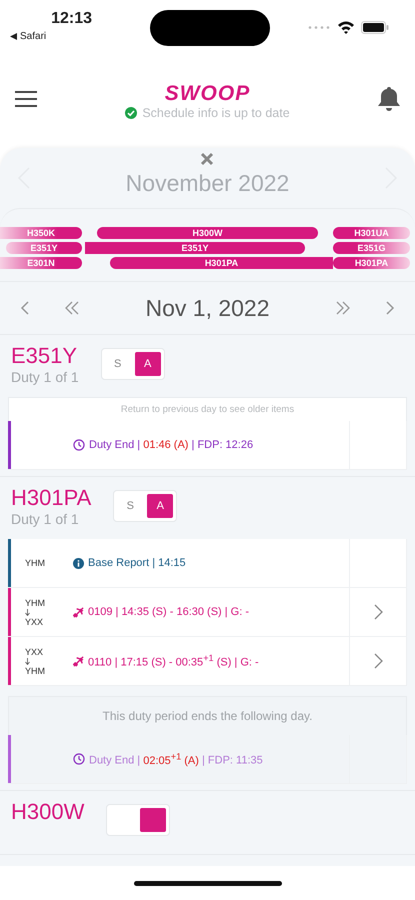 Image resolution: width=415 pixels, height=900 pixels. What do you see at coordinates (137, 563) in the screenshot?
I see `report-text: Base Report | 14:15` at bounding box center [137, 563].